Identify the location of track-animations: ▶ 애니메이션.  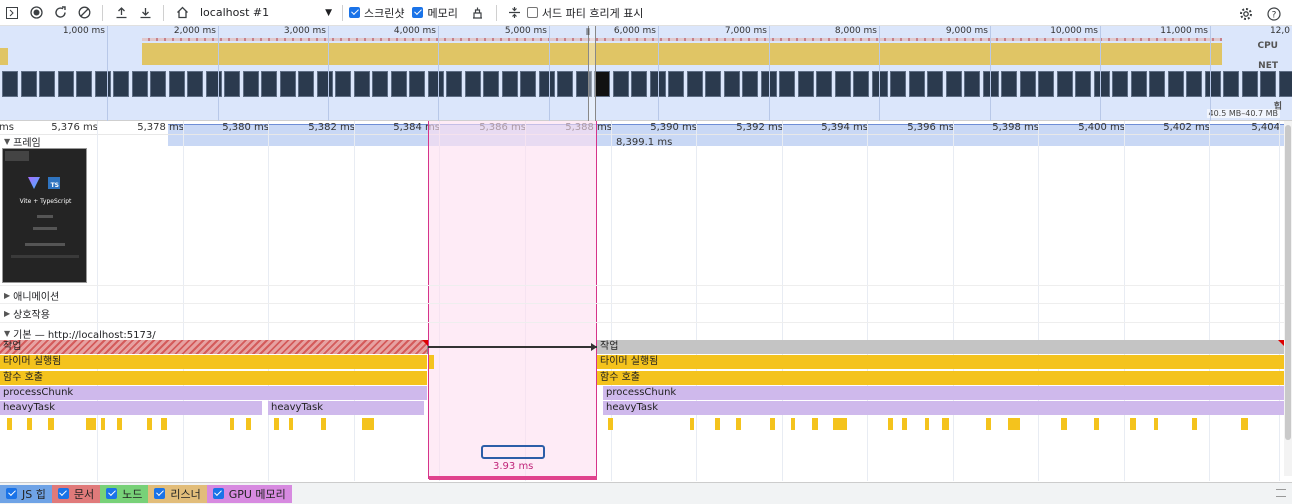
(31, 295).